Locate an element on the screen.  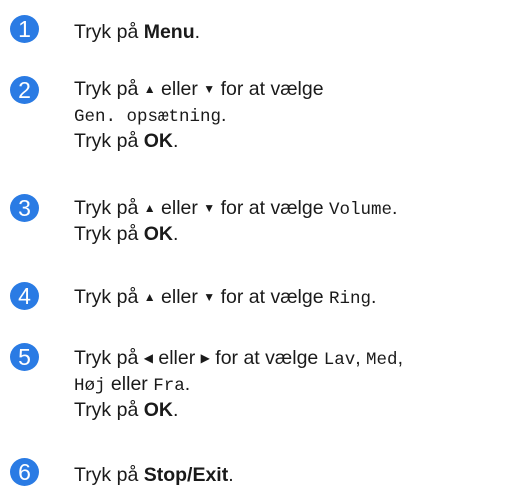
step-text: Tryk på Menu. is located at coordinates (137, 32).